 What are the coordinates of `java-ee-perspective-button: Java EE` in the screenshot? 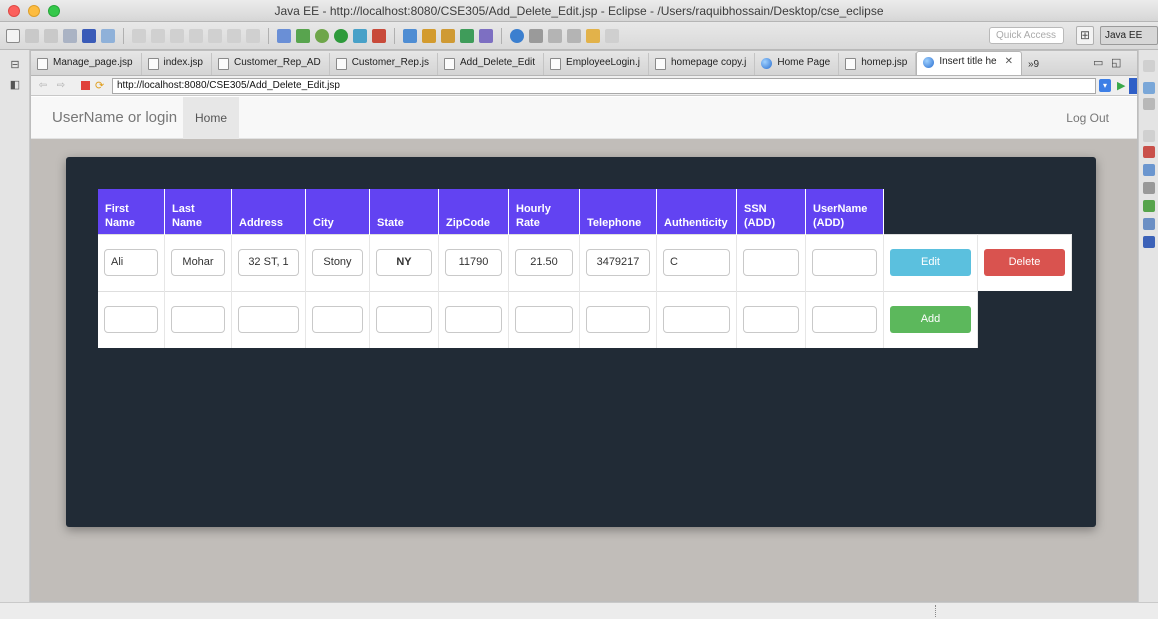 It's located at (1129, 35).